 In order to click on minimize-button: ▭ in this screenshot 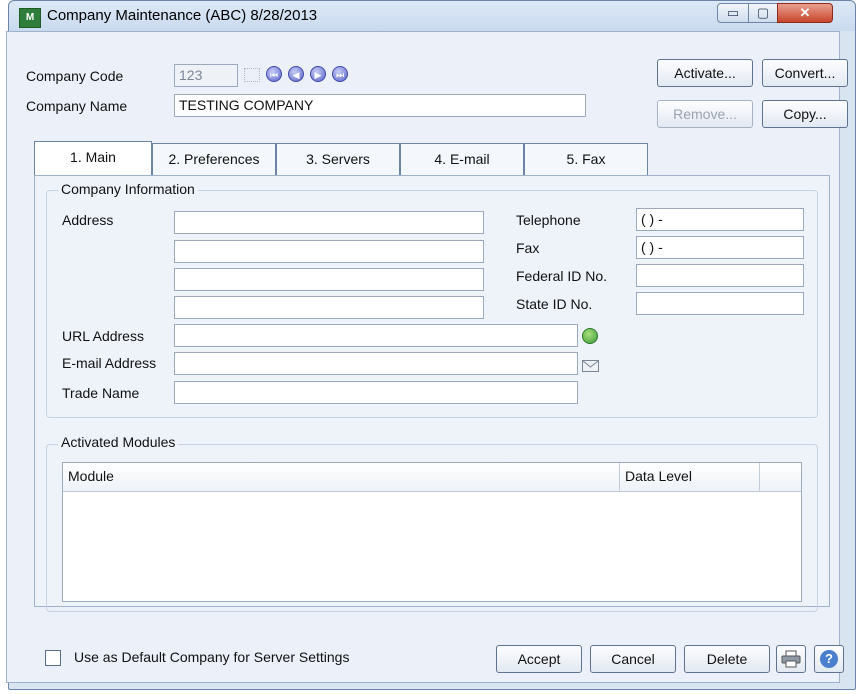, I will do `click(733, 13)`.